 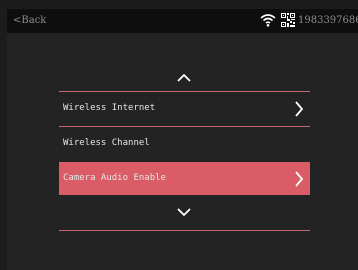 I want to click on top-bar: <Back 1983397686, so click(x=182, y=21).